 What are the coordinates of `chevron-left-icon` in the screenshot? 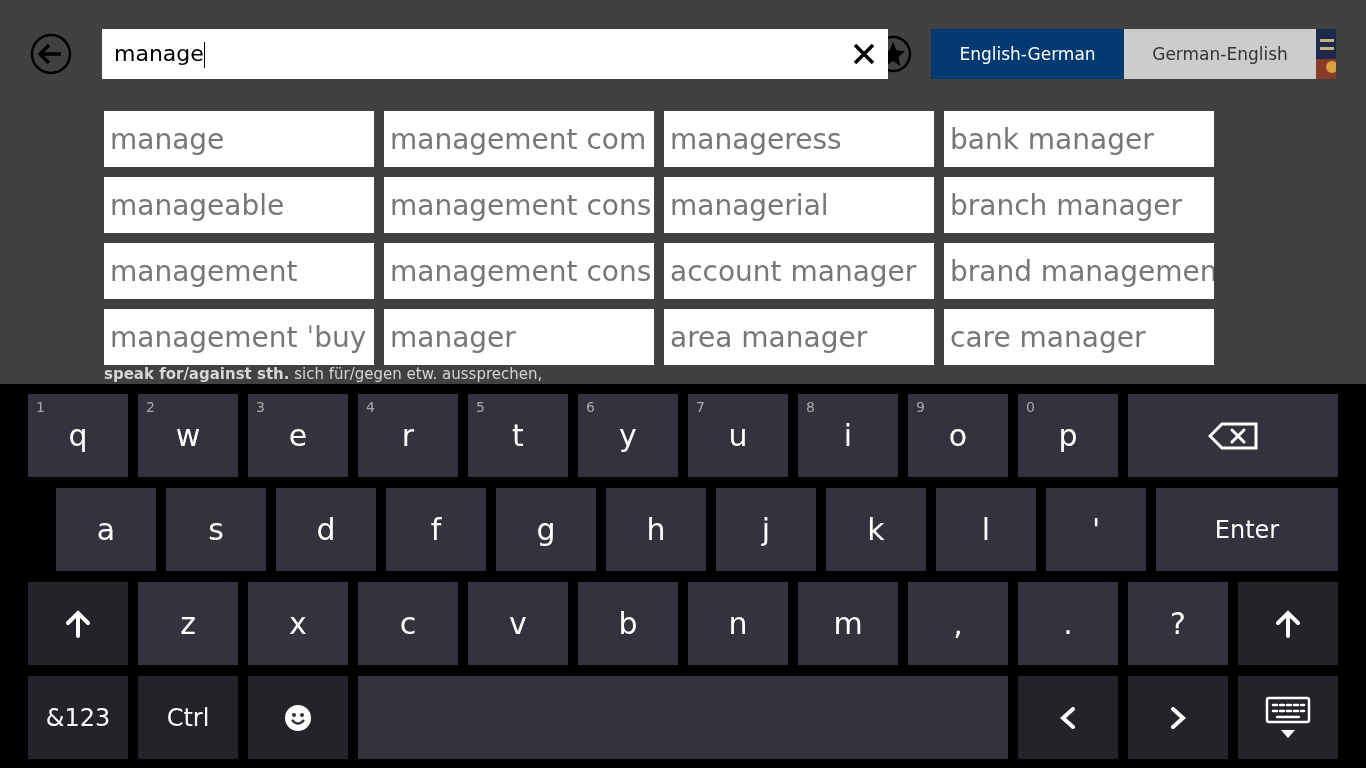 It's located at (1068, 717).